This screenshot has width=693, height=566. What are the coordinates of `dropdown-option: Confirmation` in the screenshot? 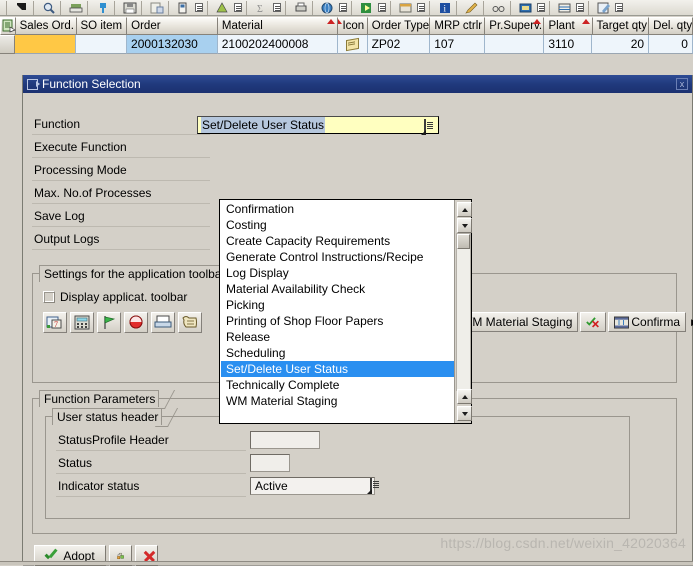 It's located at (338, 209).